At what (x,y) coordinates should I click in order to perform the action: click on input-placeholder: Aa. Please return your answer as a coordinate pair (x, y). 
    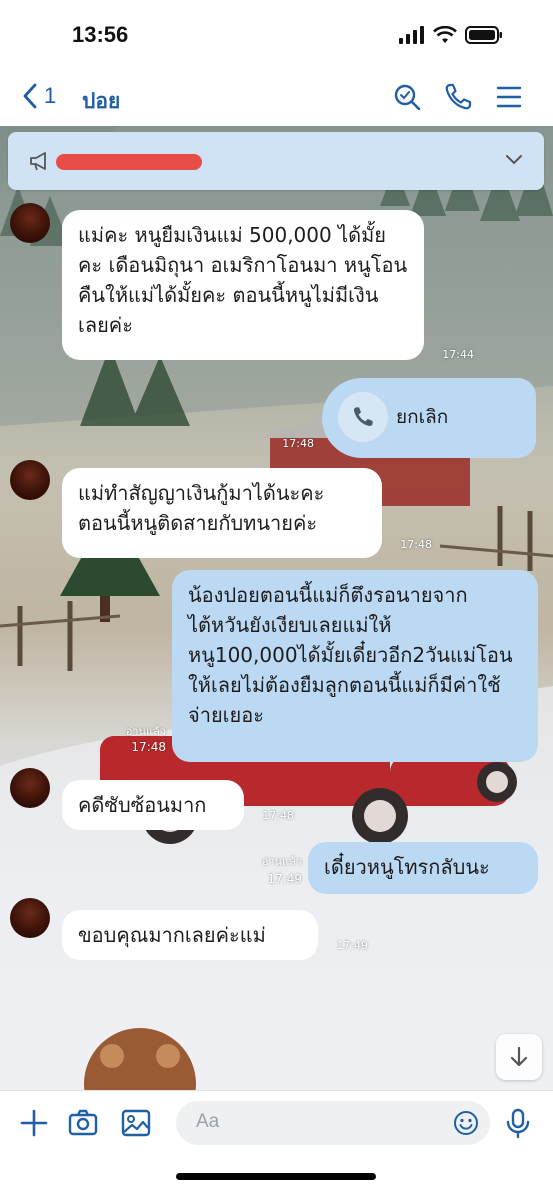
    Looking at the image, I should click on (208, 1121).